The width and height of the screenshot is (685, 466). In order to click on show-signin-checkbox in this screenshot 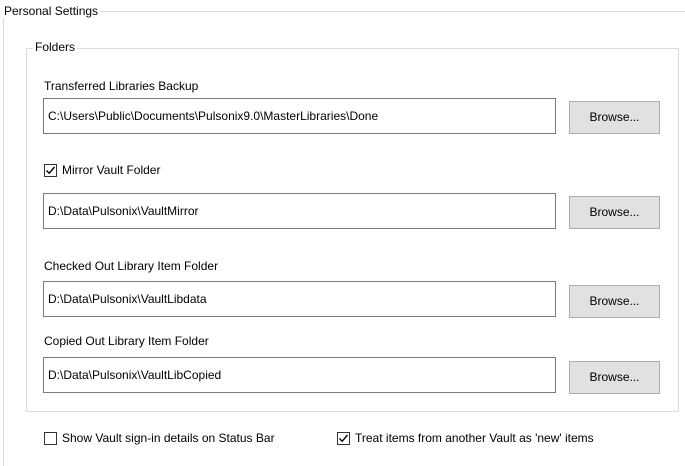, I will do `click(50, 438)`.